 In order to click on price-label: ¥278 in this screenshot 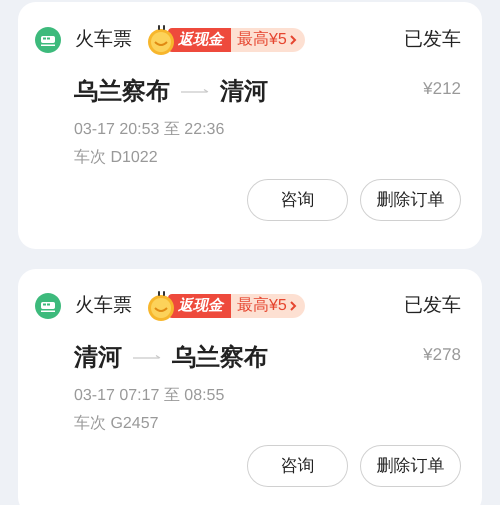, I will do `click(442, 355)`.